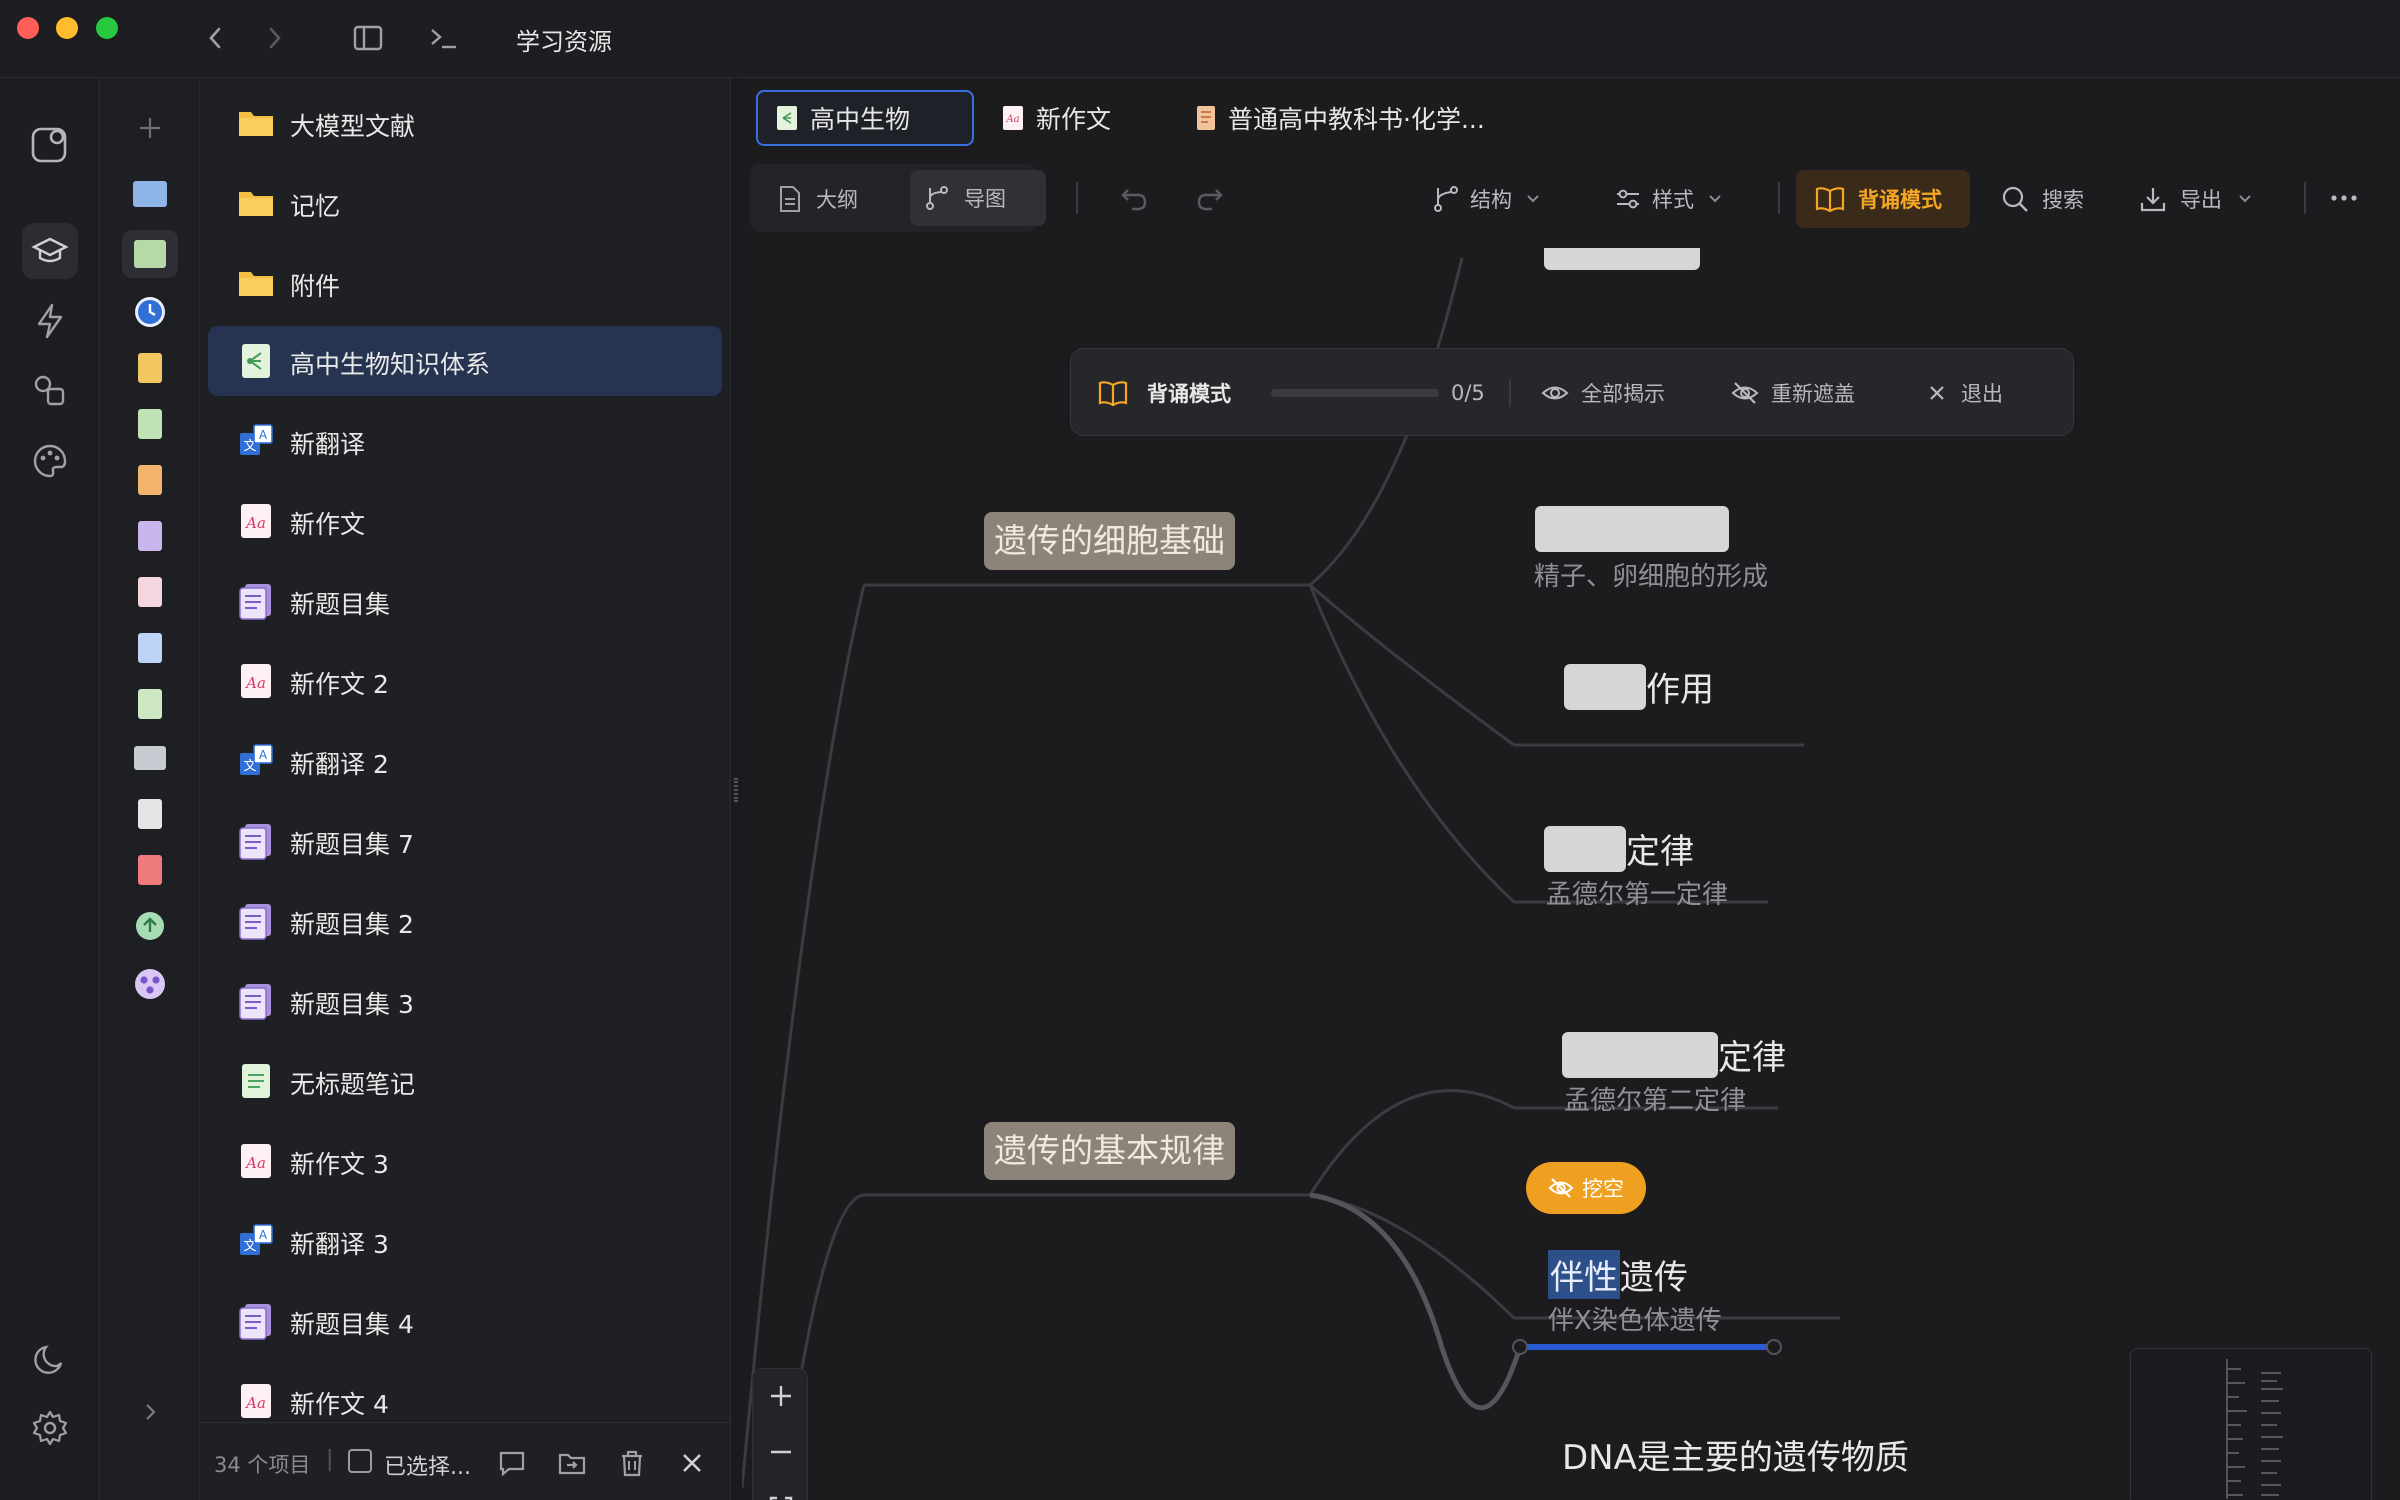 Image resolution: width=2400 pixels, height=1500 pixels. I want to click on move-folder-icon, so click(572, 1463).